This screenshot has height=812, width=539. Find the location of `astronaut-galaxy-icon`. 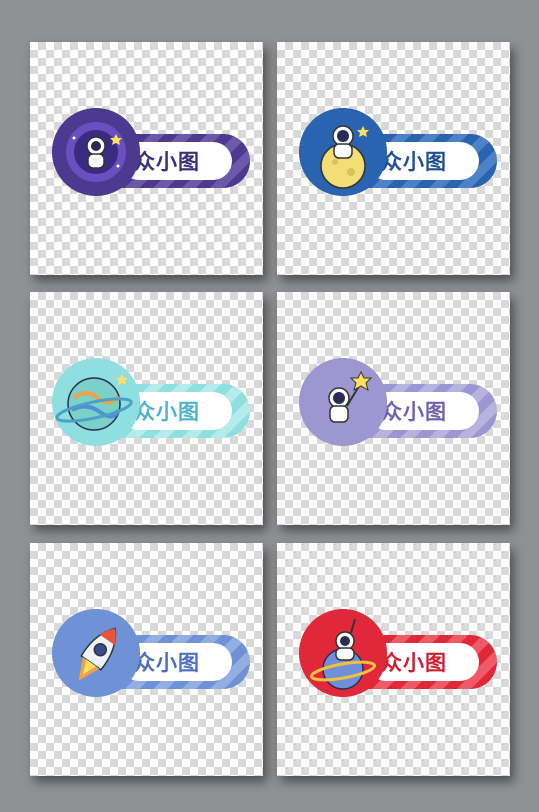

astronaut-galaxy-icon is located at coordinates (96, 152).